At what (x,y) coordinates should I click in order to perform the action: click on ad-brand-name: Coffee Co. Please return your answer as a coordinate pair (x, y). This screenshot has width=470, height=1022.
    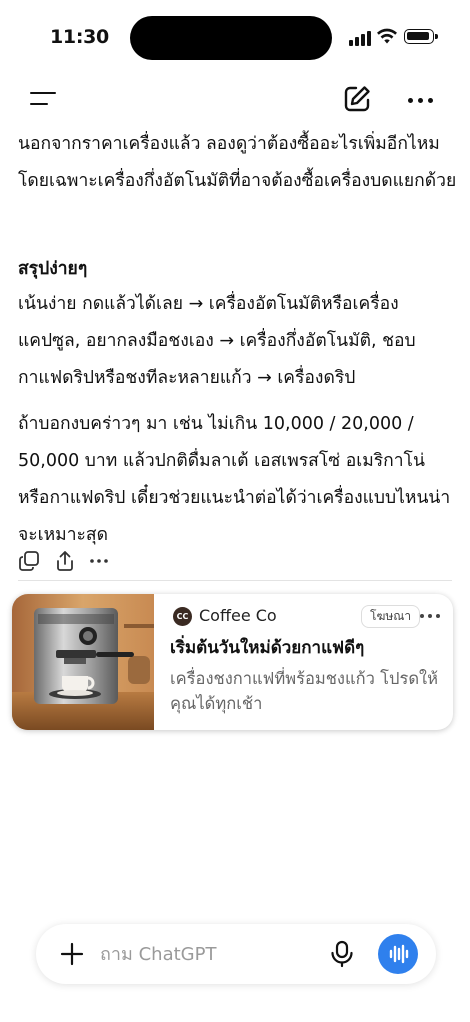
    Looking at the image, I should click on (238, 615).